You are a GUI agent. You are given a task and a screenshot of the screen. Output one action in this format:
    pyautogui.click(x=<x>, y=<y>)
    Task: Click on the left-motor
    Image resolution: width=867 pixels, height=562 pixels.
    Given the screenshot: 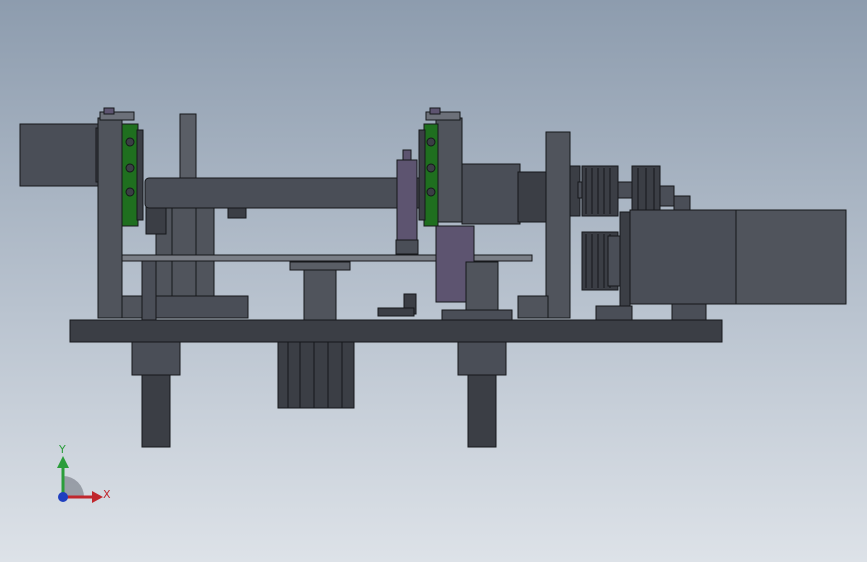 What is the action you would take?
    pyautogui.click(x=61, y=155)
    